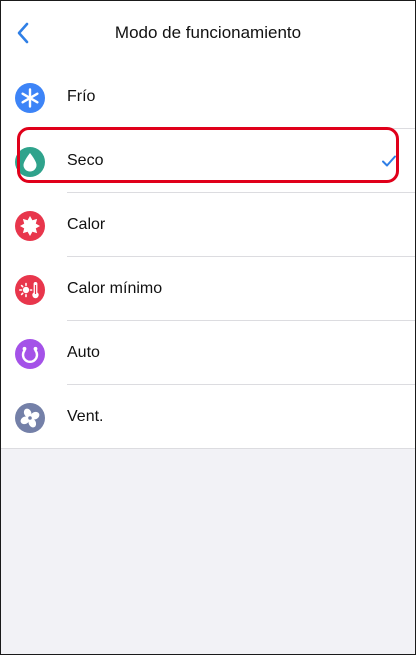 The height and width of the screenshot is (655, 416). What do you see at coordinates (86, 224) in the screenshot?
I see `mode-label: Calor` at bounding box center [86, 224].